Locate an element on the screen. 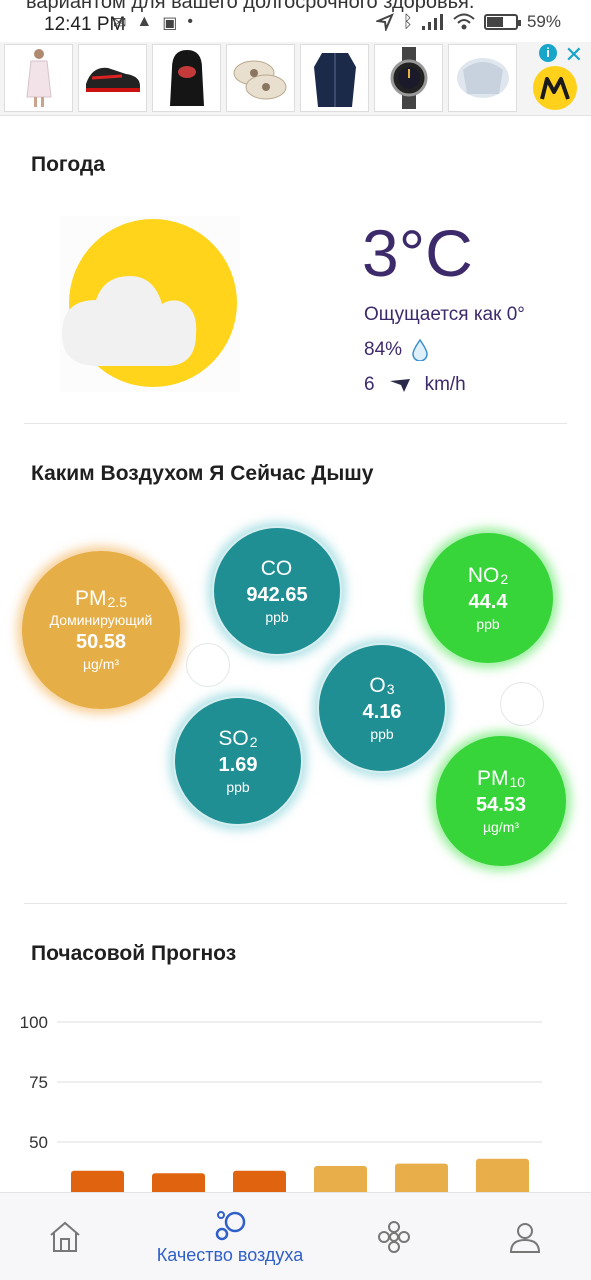 This screenshot has height=1280, width=591. pollutant-bubble-pm10: PM10 54.53 µg/m³ is located at coordinates (501, 801).